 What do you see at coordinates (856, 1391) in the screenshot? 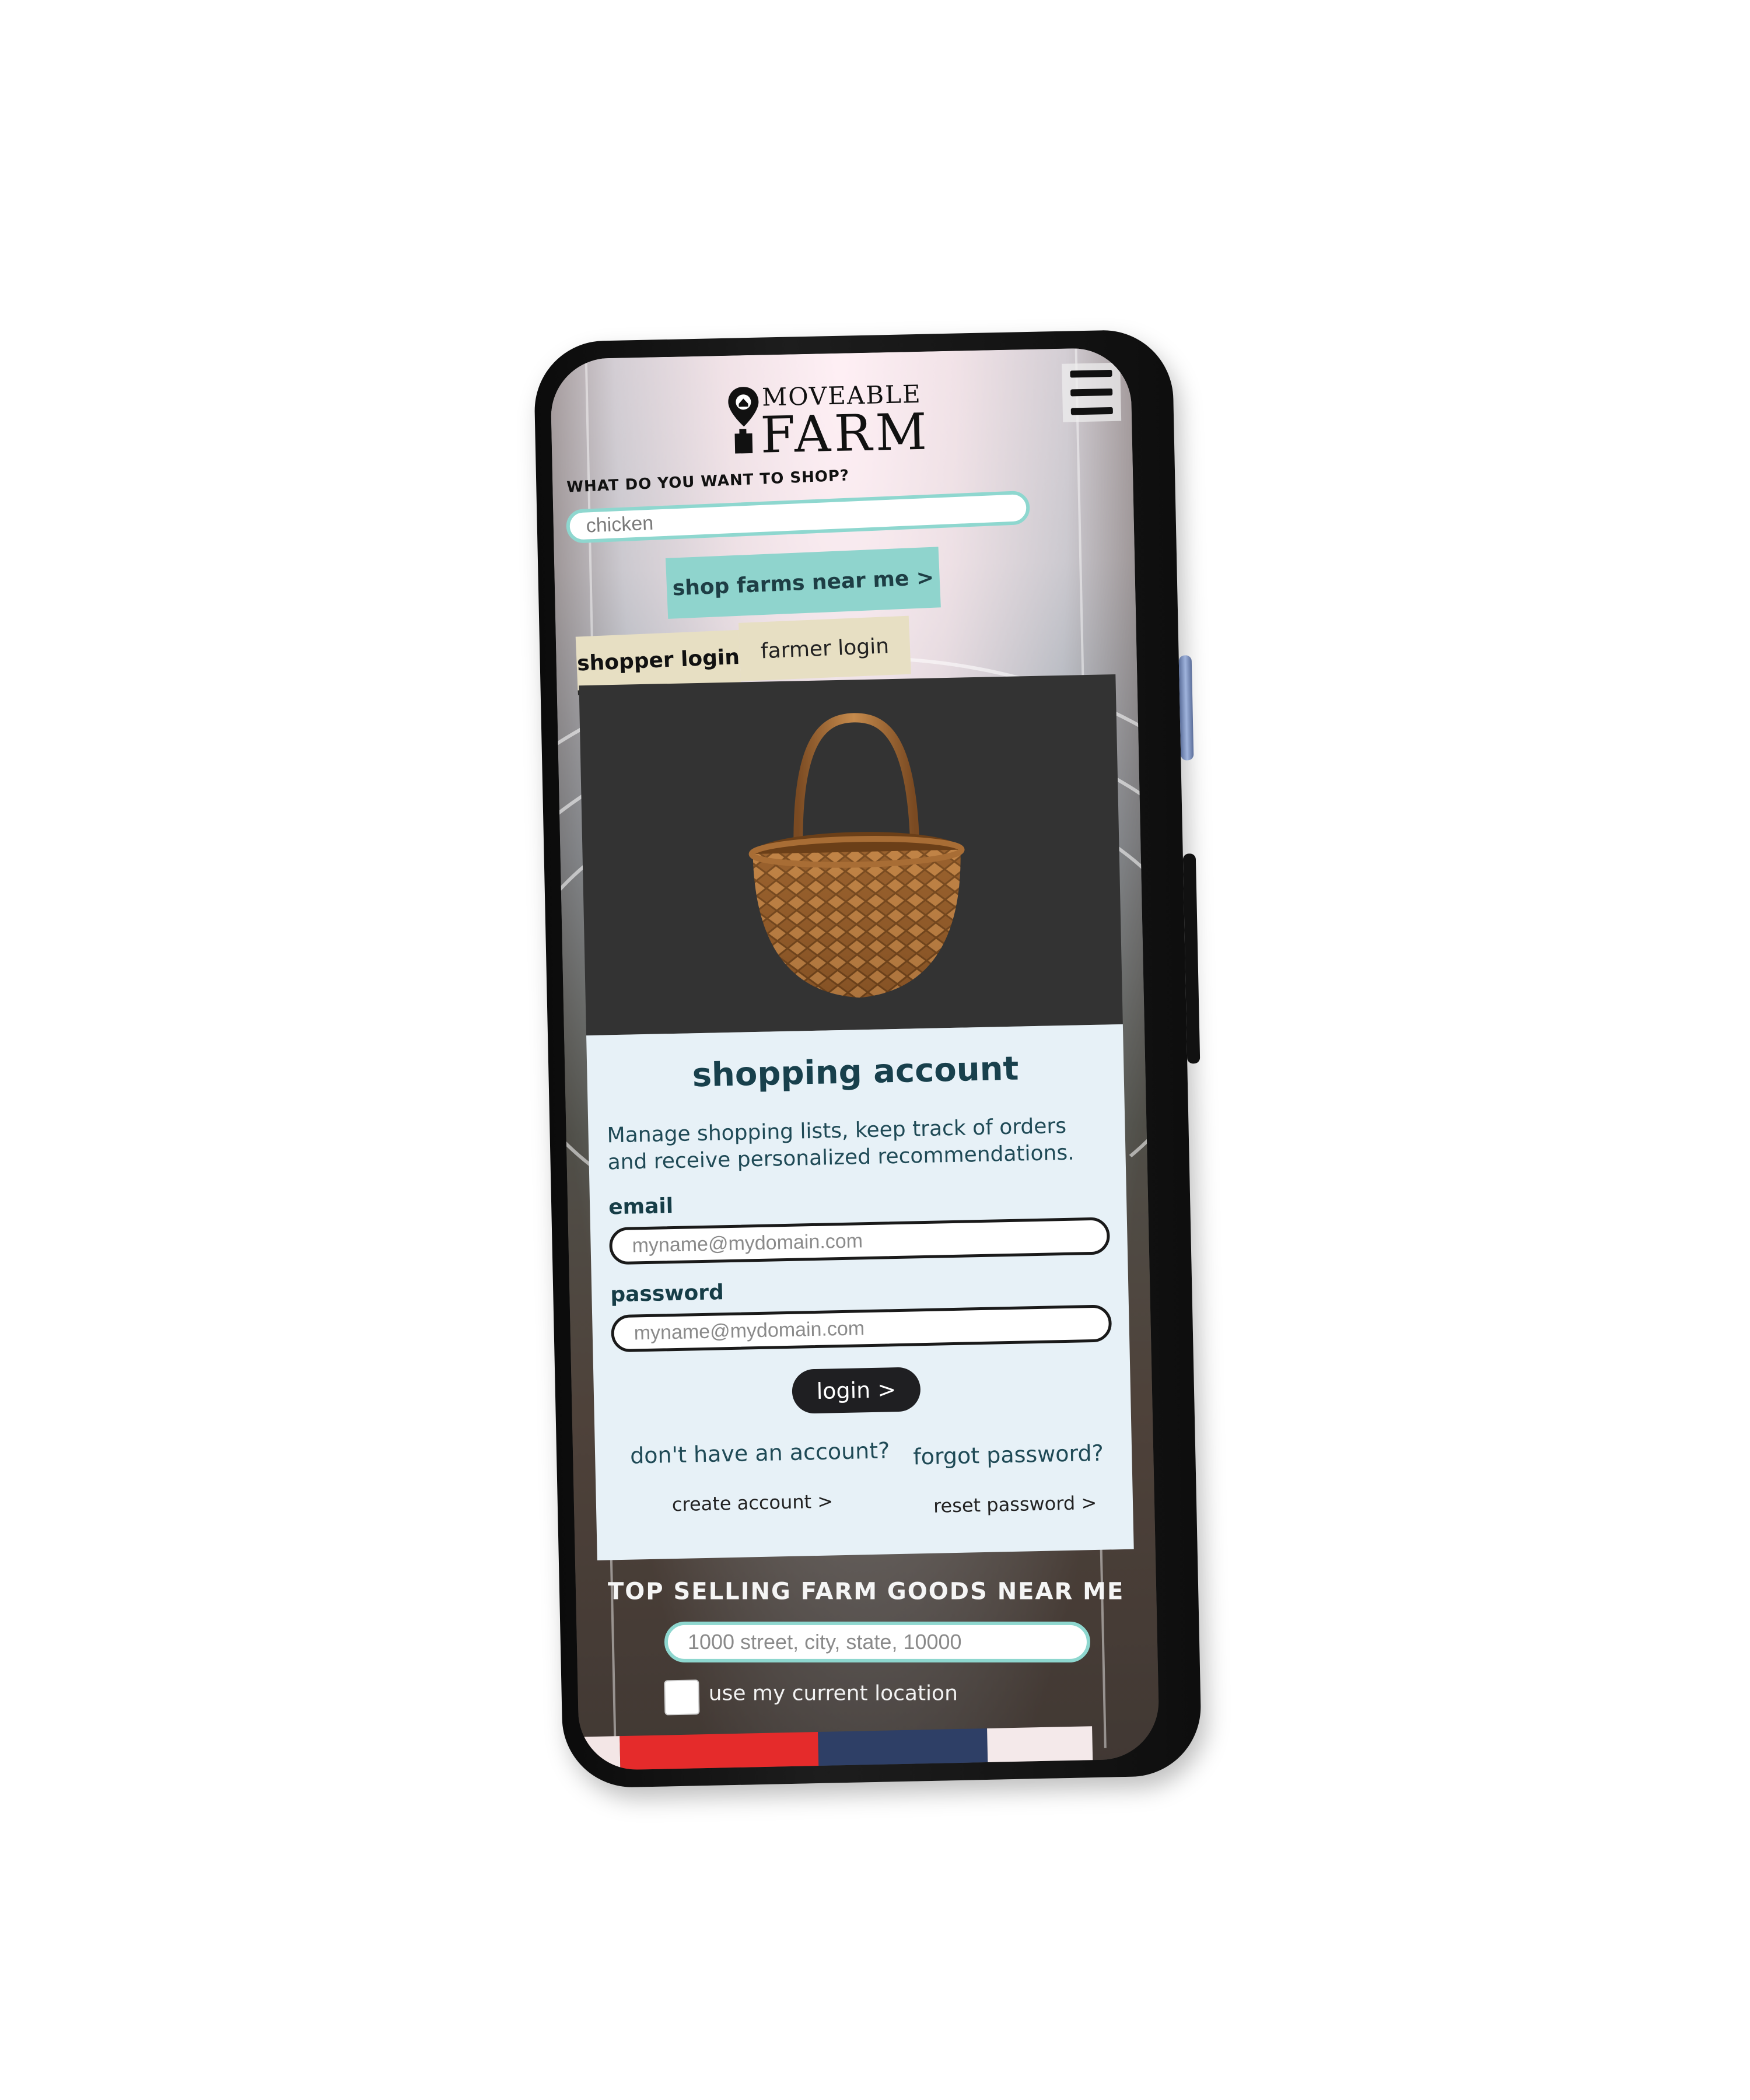
I see `login-button: login >` at bounding box center [856, 1391].